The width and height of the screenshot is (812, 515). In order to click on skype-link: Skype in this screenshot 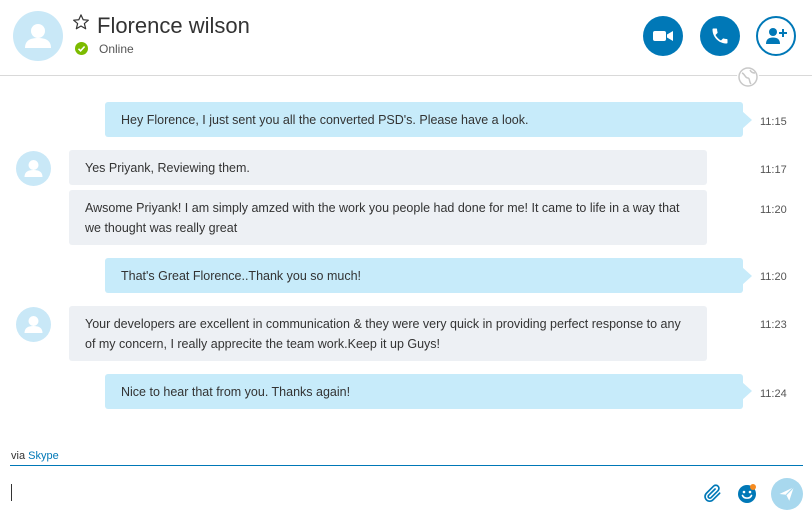, I will do `click(43, 456)`.